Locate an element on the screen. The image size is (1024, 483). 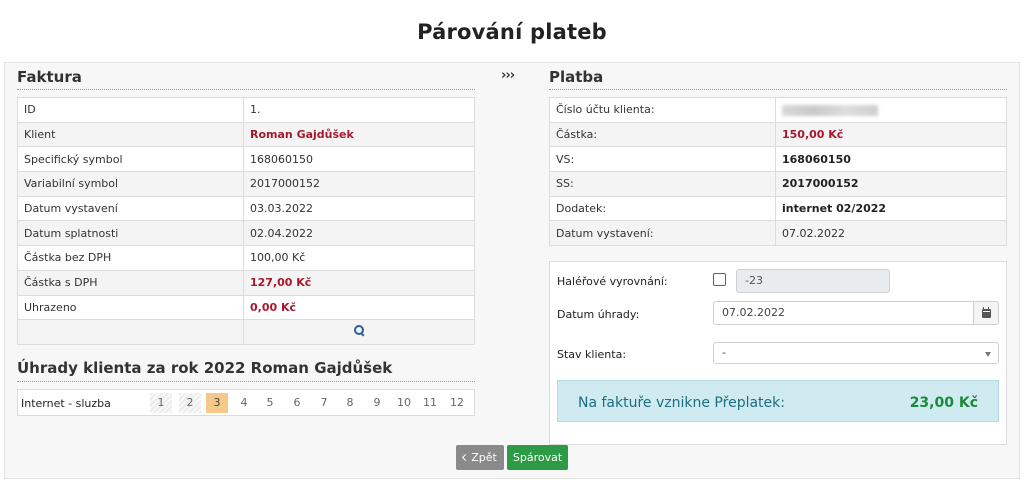
table-row: Specifický symbol 168060150 is located at coordinates (246, 159).